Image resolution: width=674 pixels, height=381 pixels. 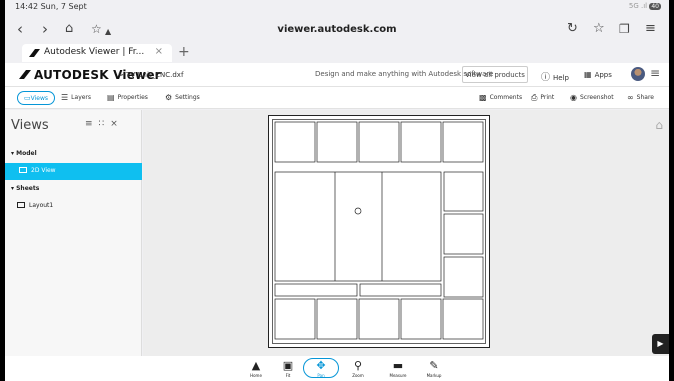 I want to click on gear-icon: ⚙, so click(x=169, y=97).